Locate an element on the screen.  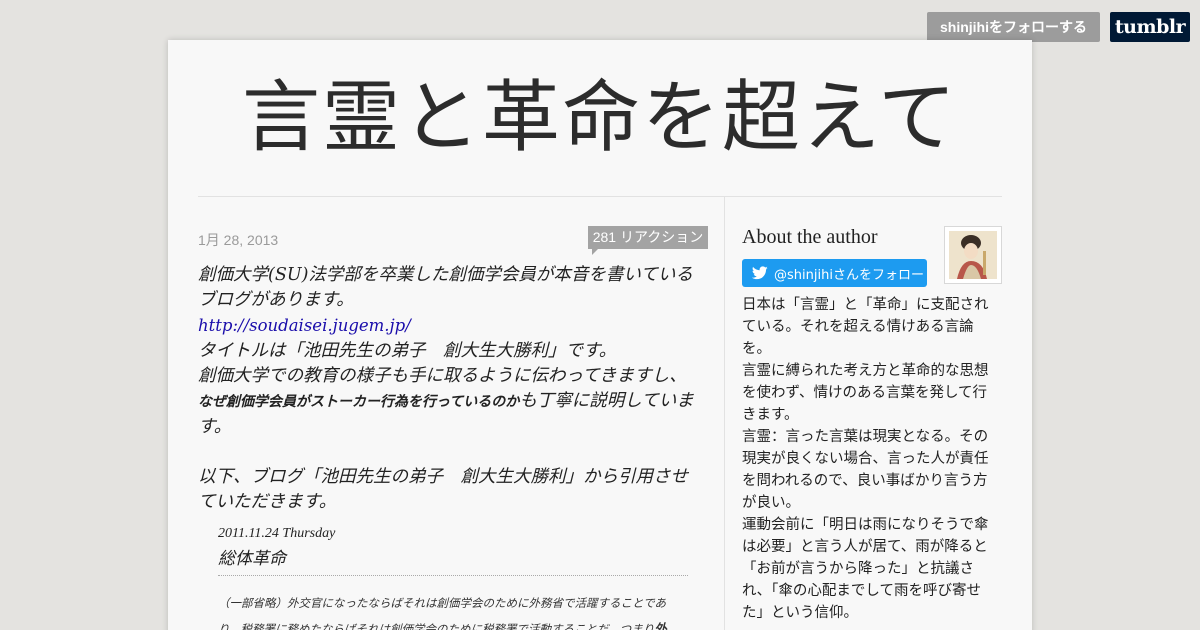
post-line: ていただきます。 is located at coordinates (267, 502).